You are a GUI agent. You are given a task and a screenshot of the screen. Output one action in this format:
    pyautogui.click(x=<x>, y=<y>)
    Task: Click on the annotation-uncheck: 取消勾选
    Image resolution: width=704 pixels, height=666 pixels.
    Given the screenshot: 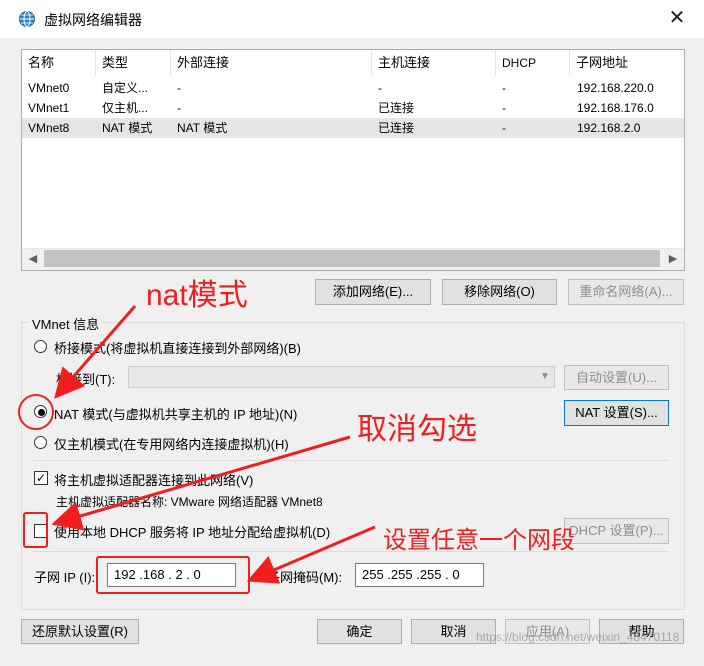 What is the action you would take?
    pyautogui.click(x=417, y=429)
    